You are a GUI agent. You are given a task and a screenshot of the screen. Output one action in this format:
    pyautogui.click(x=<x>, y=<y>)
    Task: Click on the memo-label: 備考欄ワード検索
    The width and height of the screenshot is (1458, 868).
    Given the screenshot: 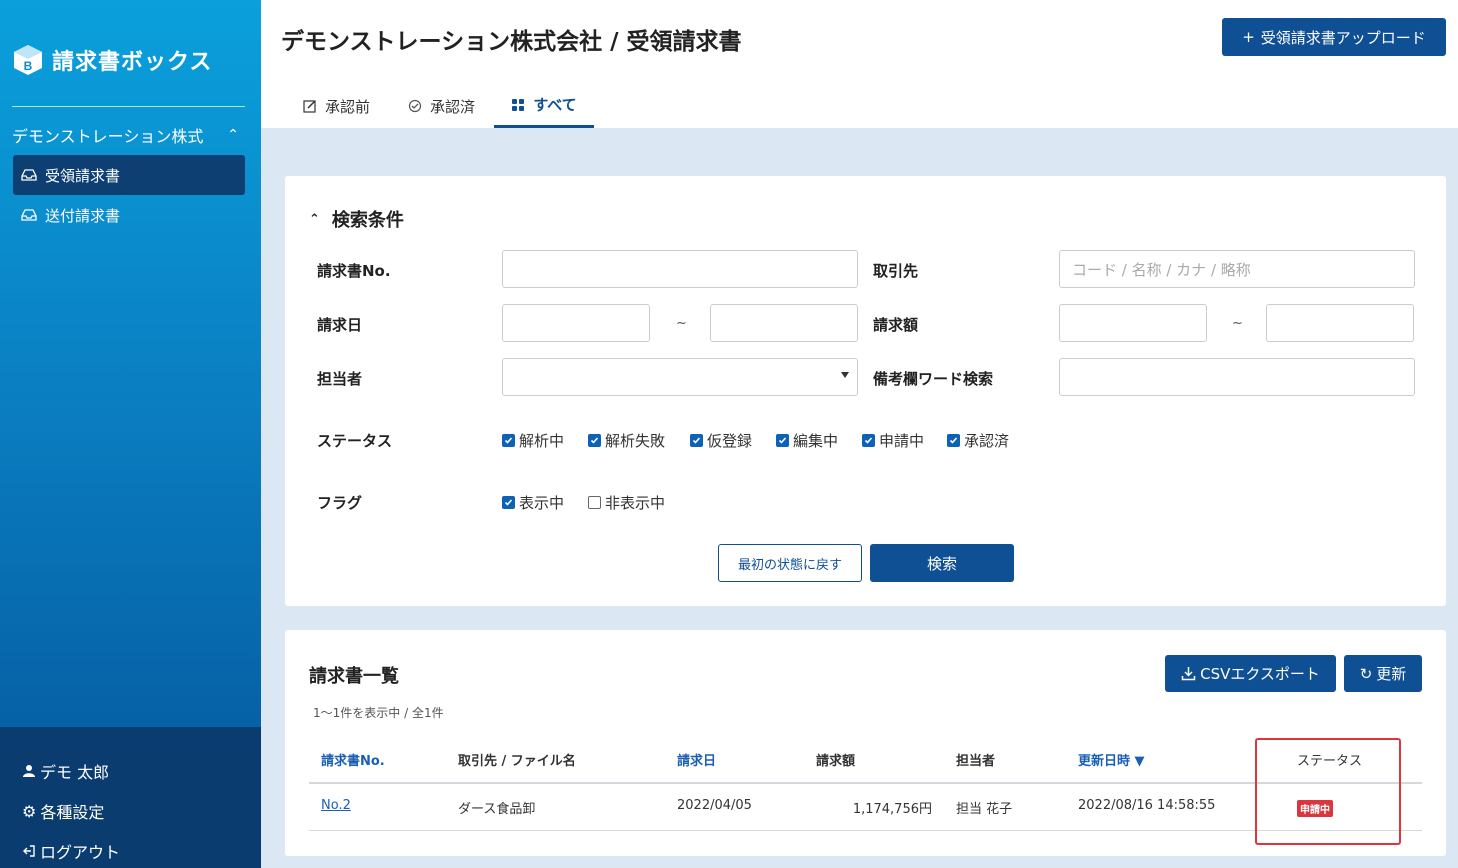 What is the action you would take?
    pyautogui.click(x=933, y=379)
    